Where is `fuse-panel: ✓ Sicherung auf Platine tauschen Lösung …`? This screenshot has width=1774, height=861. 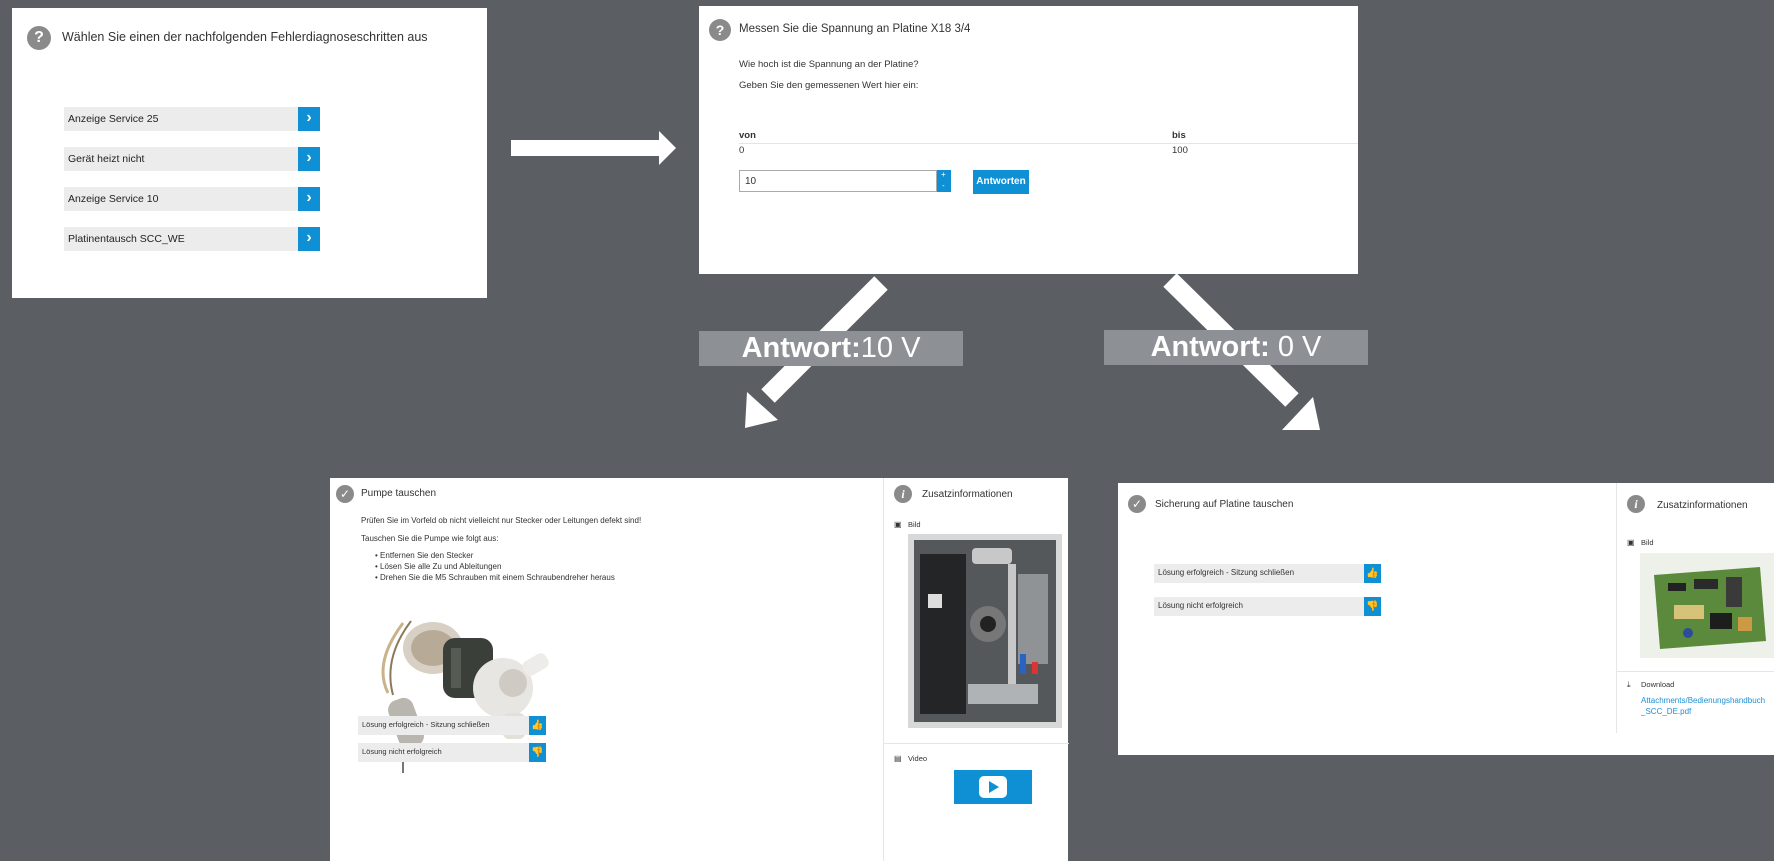 fuse-panel: ✓ Sicherung auf Platine tauschen Lösung … is located at coordinates (1446, 619).